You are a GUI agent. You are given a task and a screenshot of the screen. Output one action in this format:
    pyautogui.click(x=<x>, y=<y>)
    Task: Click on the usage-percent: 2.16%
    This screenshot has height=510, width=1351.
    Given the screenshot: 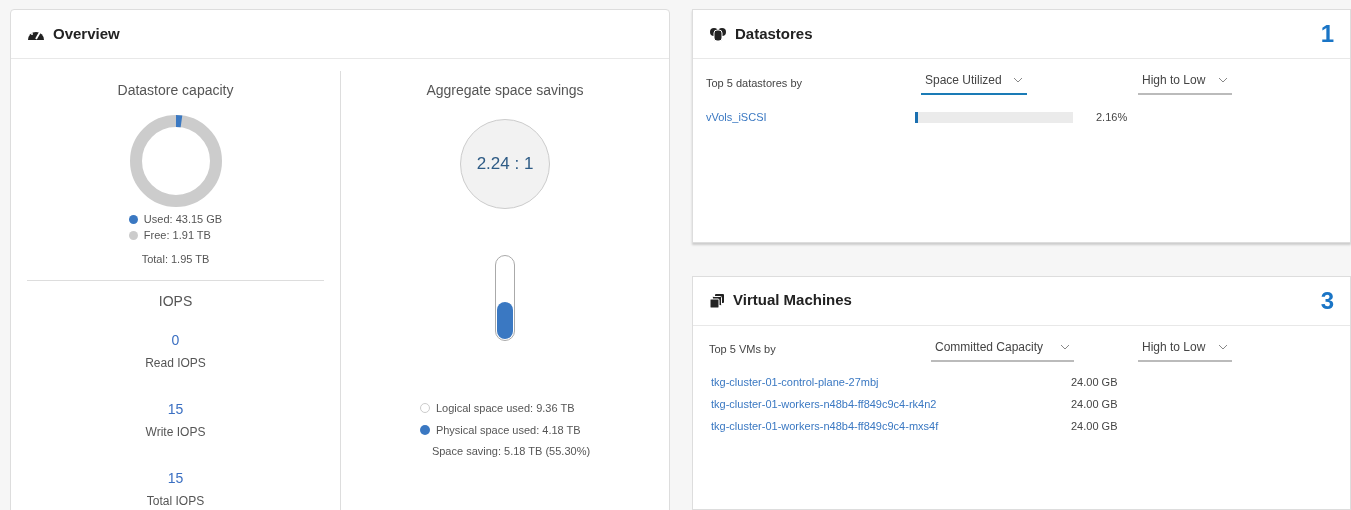 What is the action you would take?
    pyautogui.click(x=1112, y=117)
    